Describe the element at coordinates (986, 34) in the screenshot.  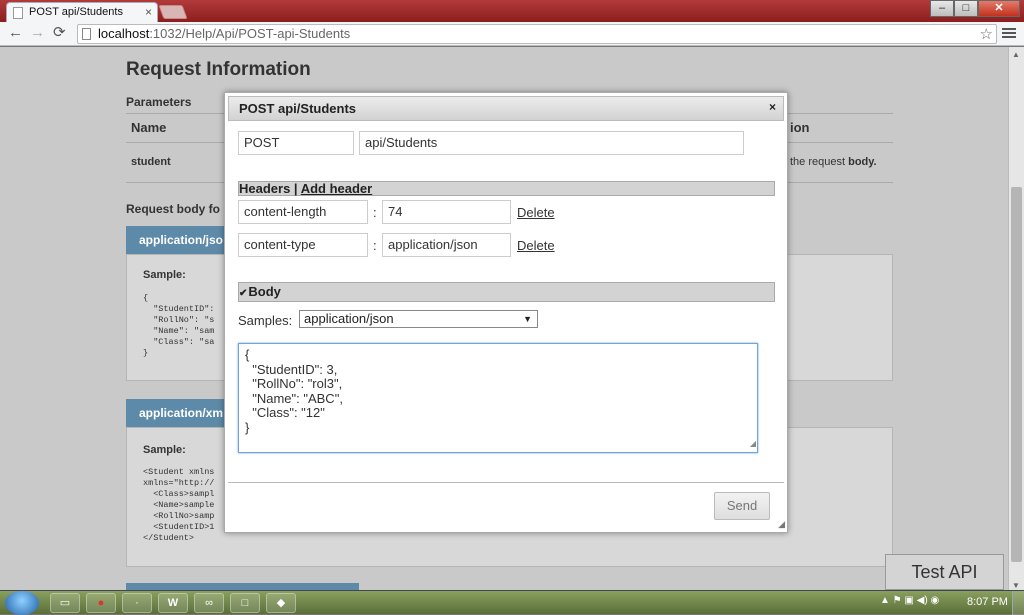
I see `bookmark-star-icon: ☆` at that location.